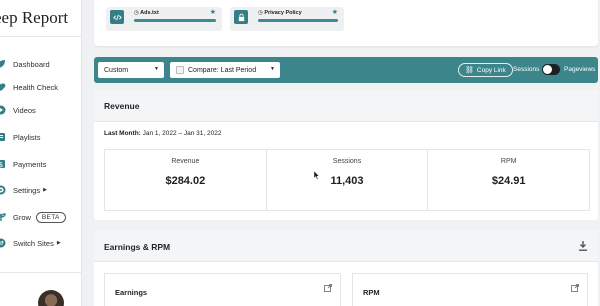 Image resolution: width=600 pixels, height=306 pixels. I want to click on rpm-chart-card: RPM, so click(470, 289).